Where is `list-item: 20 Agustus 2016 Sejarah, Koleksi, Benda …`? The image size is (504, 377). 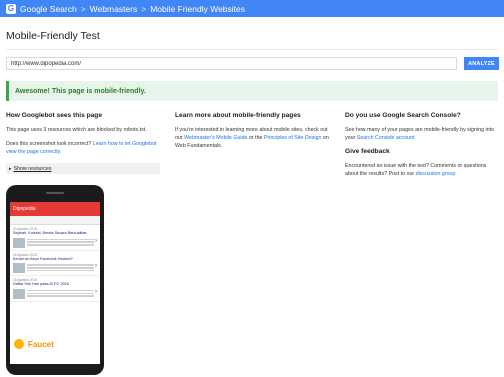 list-item: 20 Agustus 2016 Sejarah, Koleksi, Benda … is located at coordinates (55, 238).